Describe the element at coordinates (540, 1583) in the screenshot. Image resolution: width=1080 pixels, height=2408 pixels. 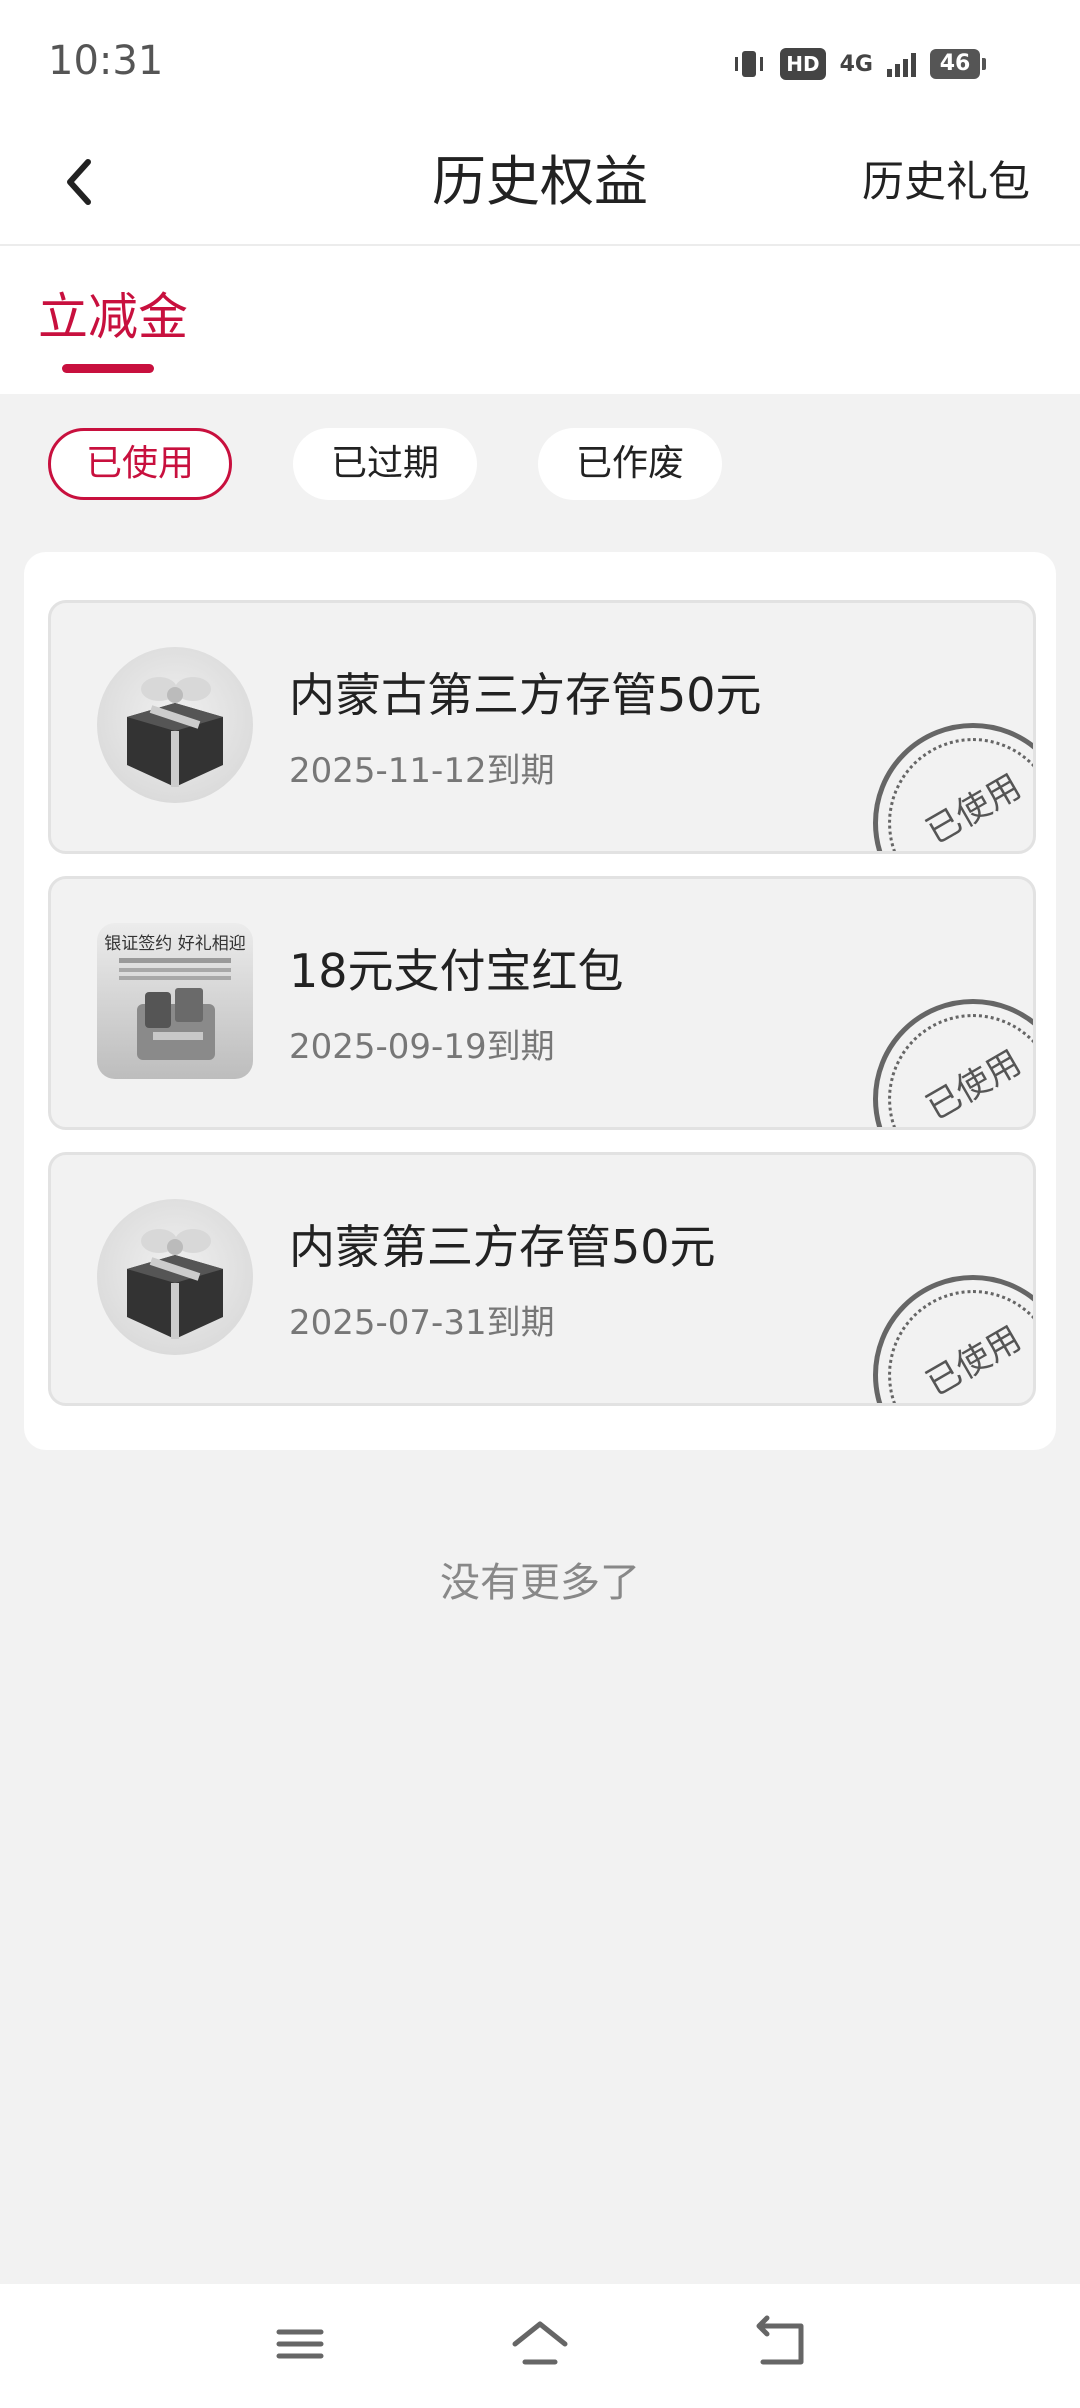
I see `end-of-list-text: 没有更多了` at that location.